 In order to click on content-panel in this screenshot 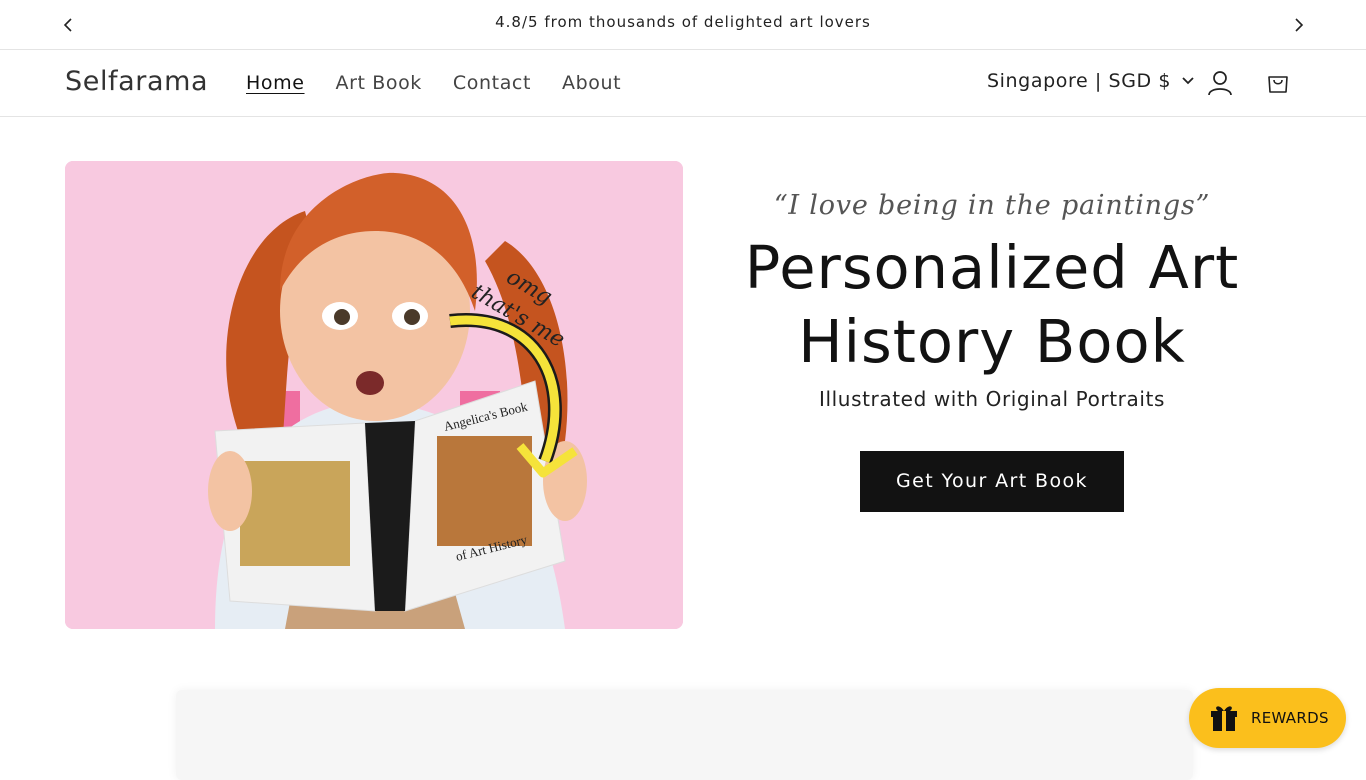, I will do `click(684, 735)`.